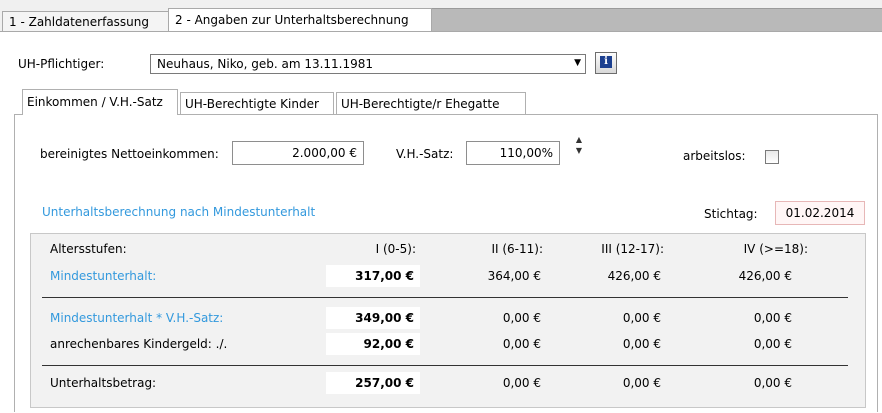 The image size is (882, 413). I want to click on arbeitslos-checkbox, so click(772, 157).